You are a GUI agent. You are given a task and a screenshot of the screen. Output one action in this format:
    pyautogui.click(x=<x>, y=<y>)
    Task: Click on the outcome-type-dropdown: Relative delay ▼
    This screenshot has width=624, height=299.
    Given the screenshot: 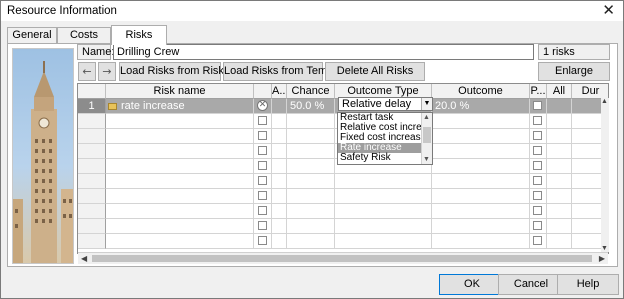 What is the action you would take?
    pyautogui.click(x=385, y=104)
    